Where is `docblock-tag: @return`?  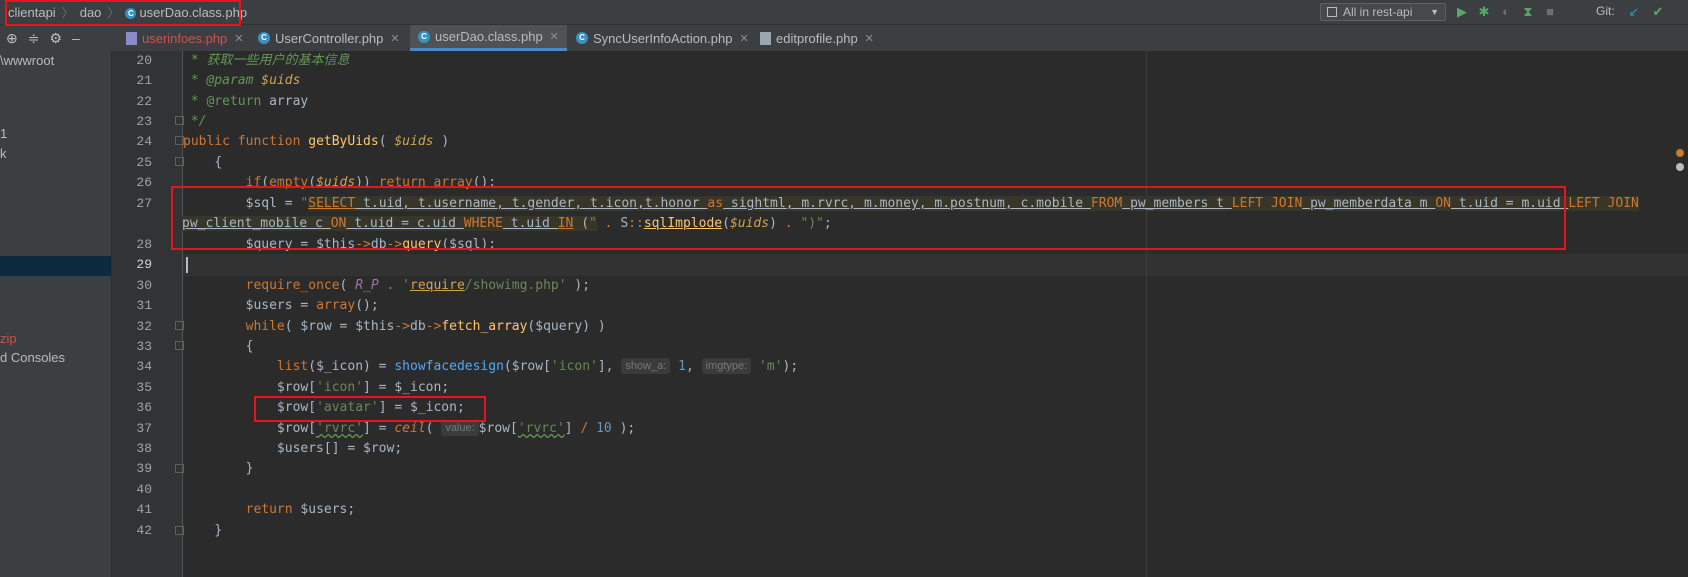 docblock-tag: @return is located at coordinates (234, 101).